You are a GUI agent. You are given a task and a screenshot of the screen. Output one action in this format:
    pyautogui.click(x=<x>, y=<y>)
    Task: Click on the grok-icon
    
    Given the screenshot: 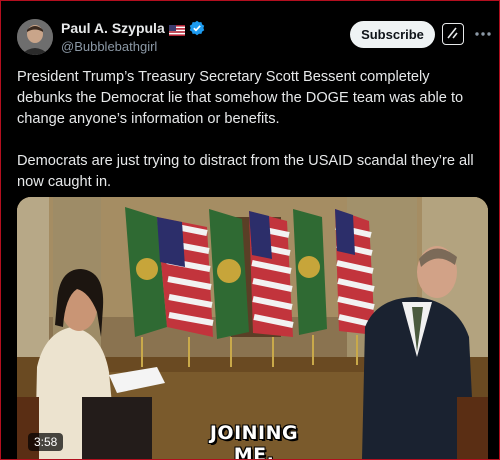 What is the action you would take?
    pyautogui.click(x=453, y=34)
    